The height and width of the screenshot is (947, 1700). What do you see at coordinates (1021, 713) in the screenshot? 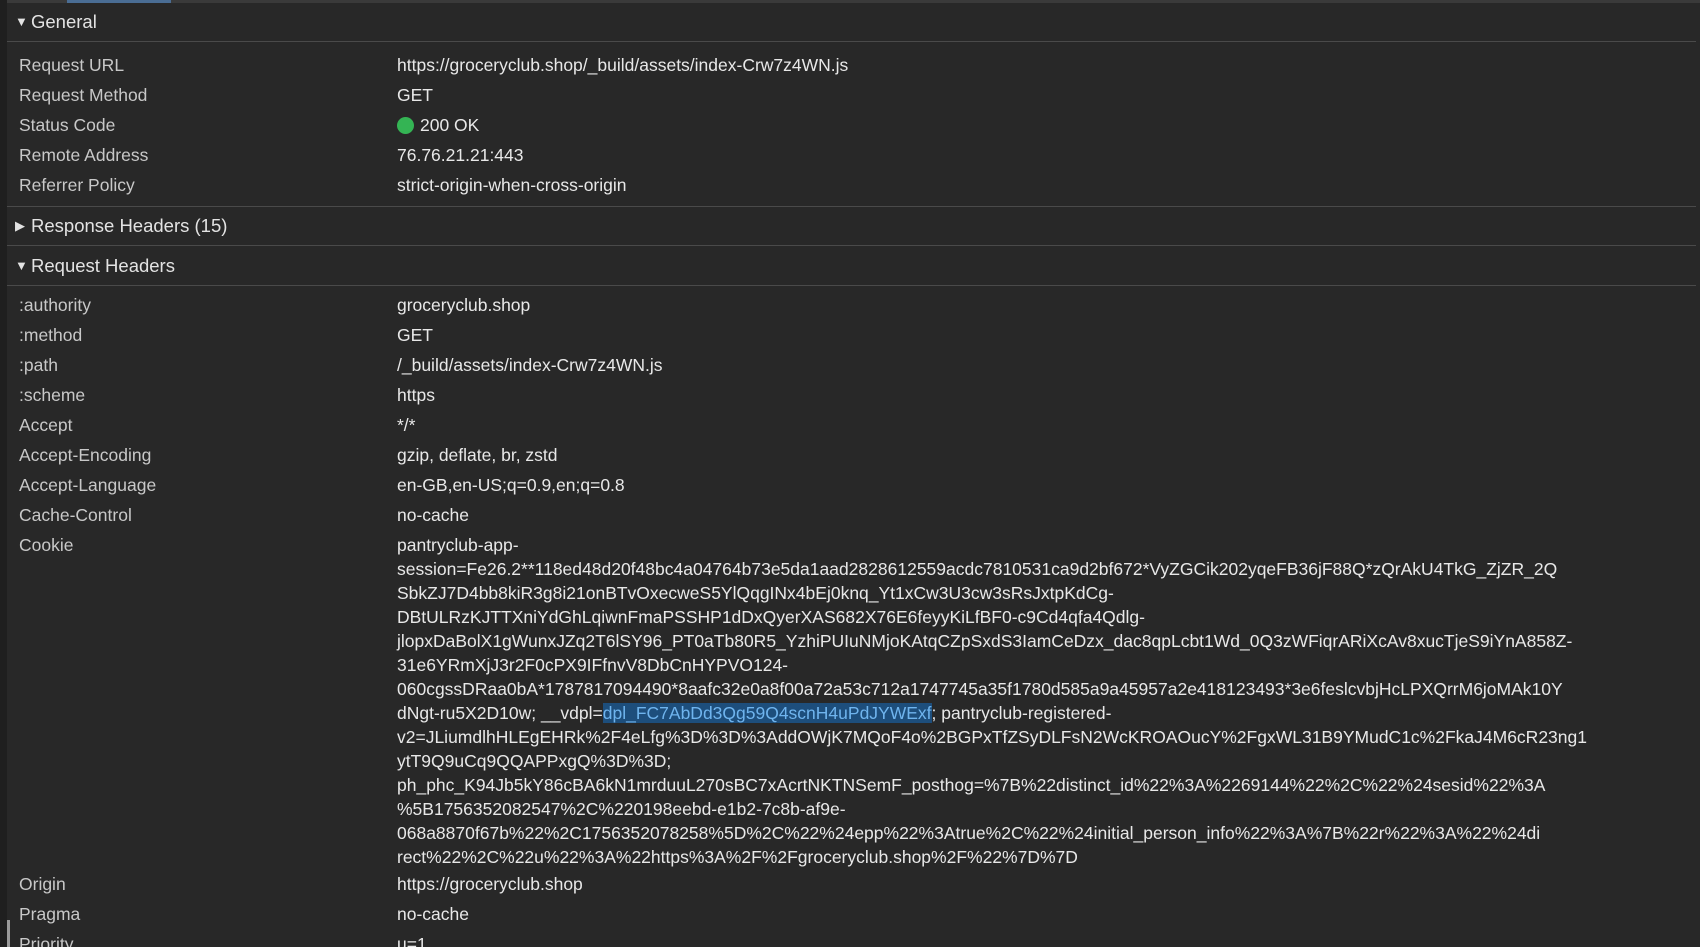
I see `cookie-text: ; pantryclub-registered-` at bounding box center [1021, 713].